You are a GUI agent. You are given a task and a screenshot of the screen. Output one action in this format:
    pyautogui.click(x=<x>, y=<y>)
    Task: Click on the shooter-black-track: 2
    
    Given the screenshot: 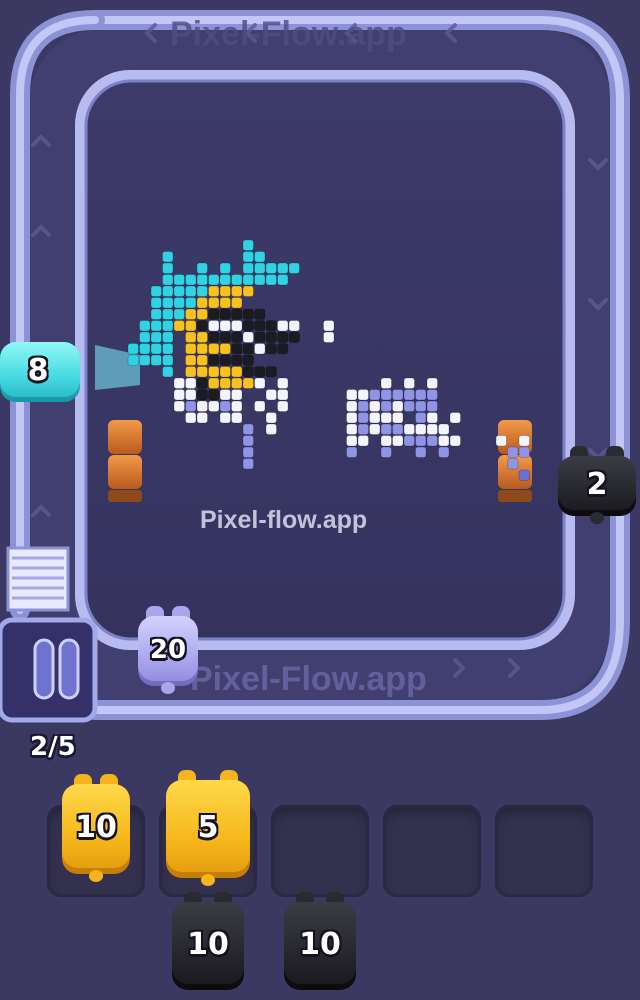 What is the action you would take?
    pyautogui.click(x=597, y=485)
    